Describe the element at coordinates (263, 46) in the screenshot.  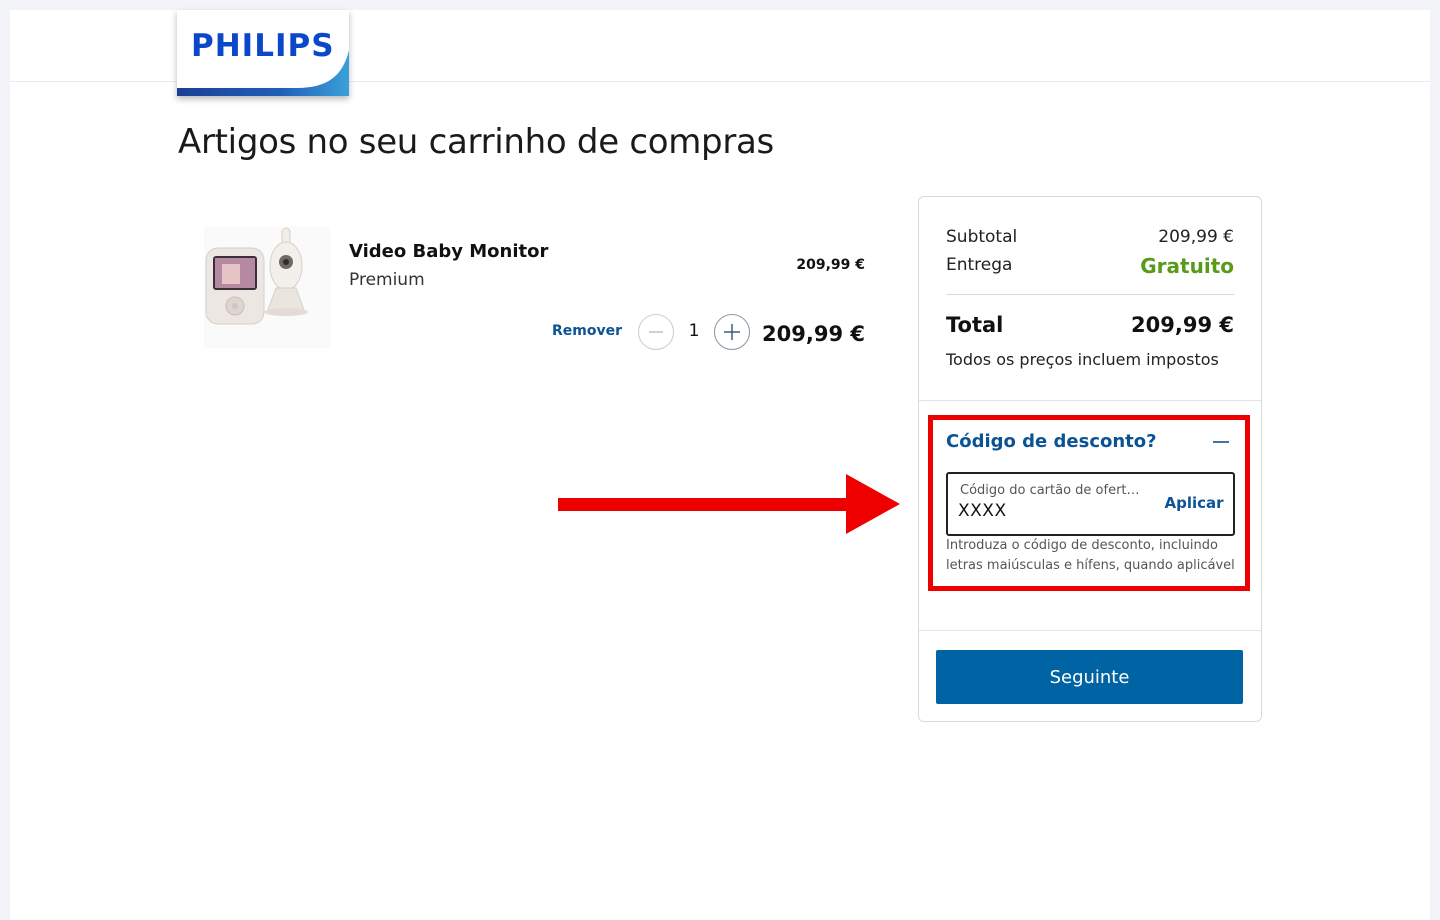
I see `brand-name: PHILIPS` at that location.